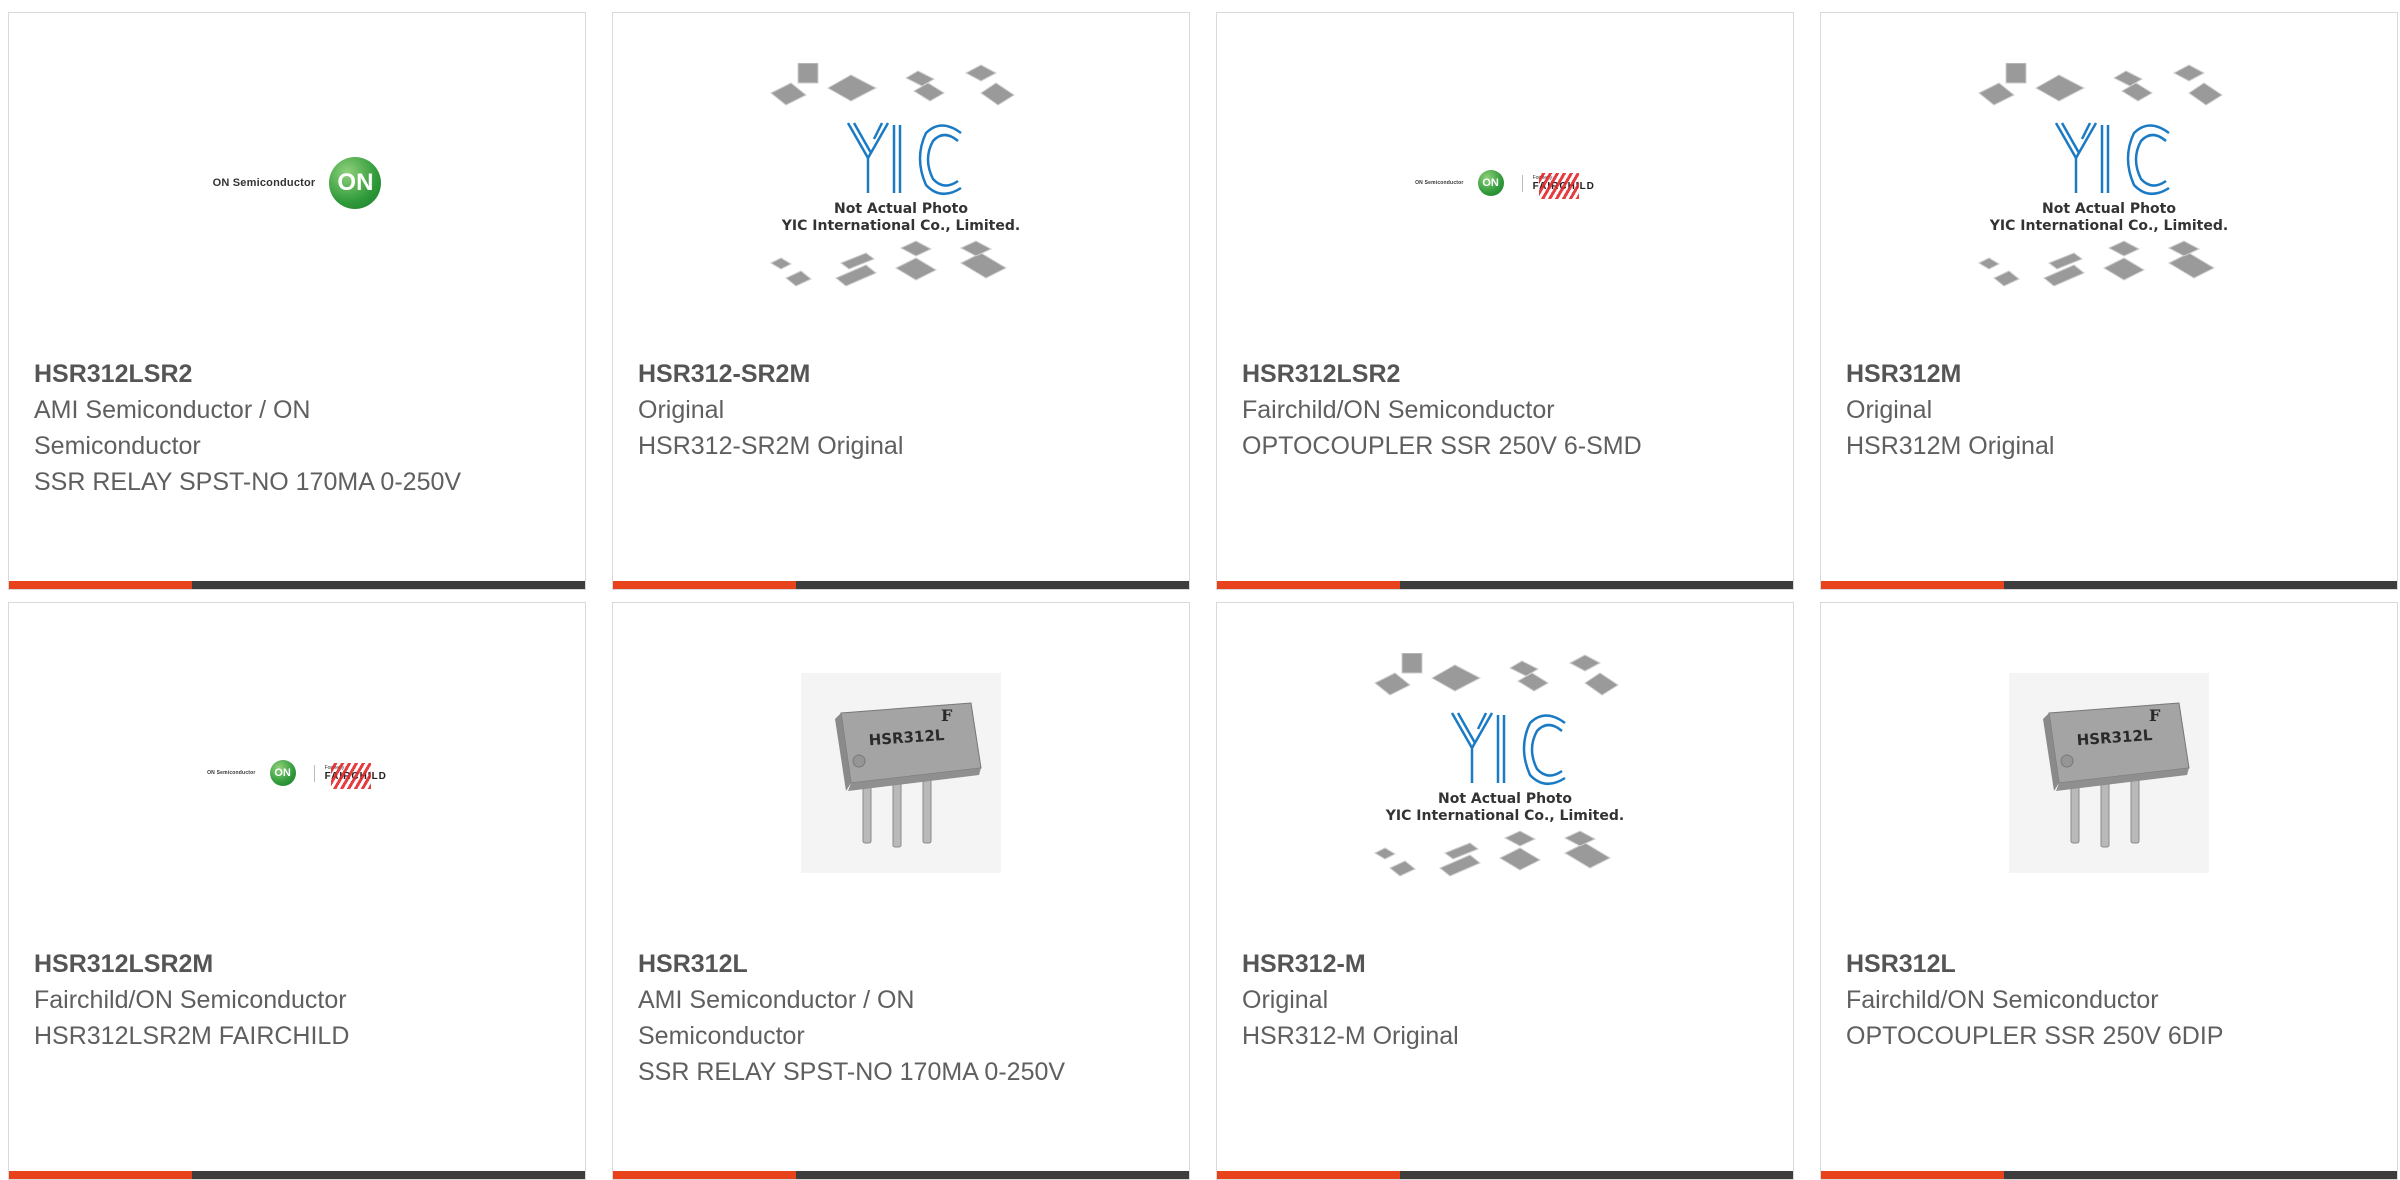 This screenshot has width=2400, height=1180. I want to click on description: HSR312-SR2M Original, so click(771, 446).